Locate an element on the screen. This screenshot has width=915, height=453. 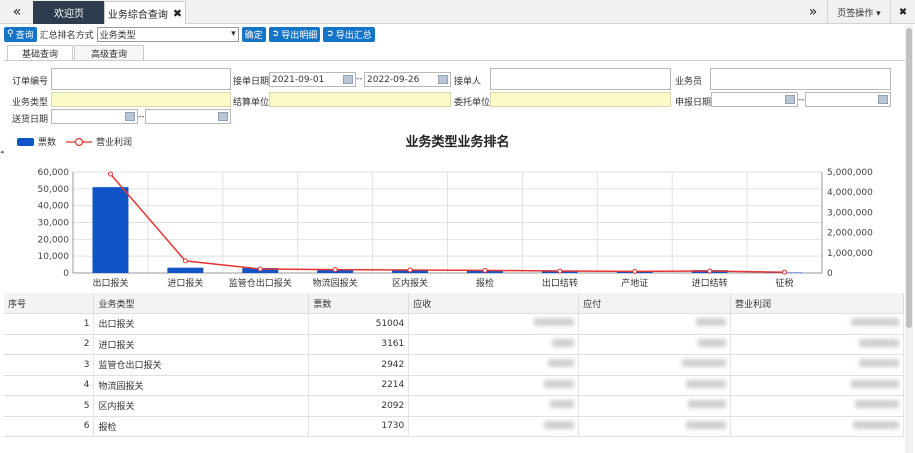
x-tick-label: 报检 is located at coordinates (485, 283).